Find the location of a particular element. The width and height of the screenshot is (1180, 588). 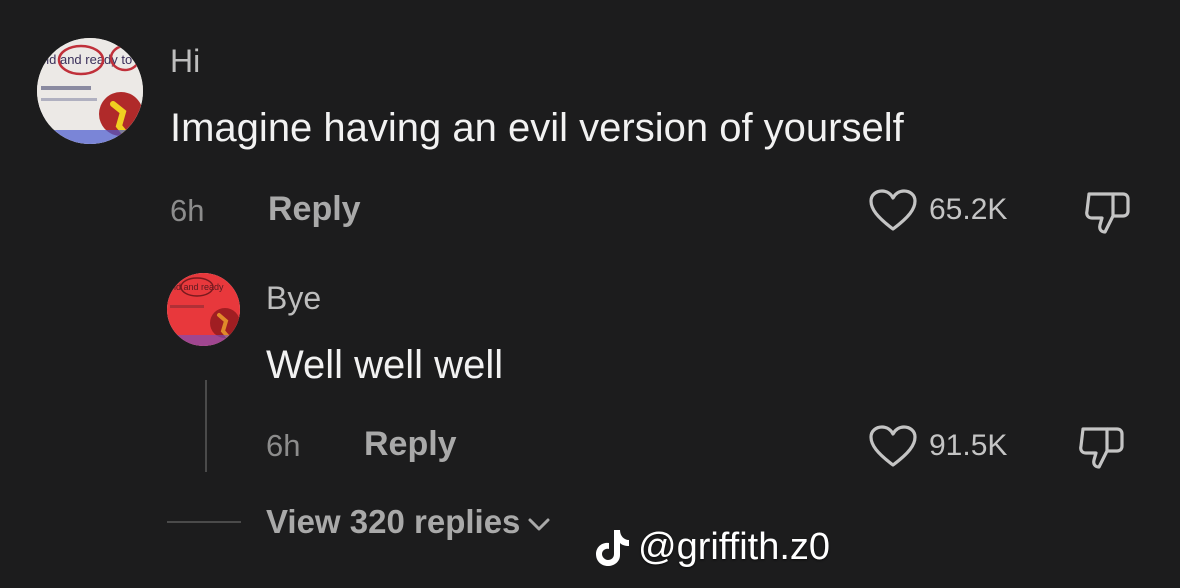

watermark: @griffith.z0 is located at coordinates (711, 547).